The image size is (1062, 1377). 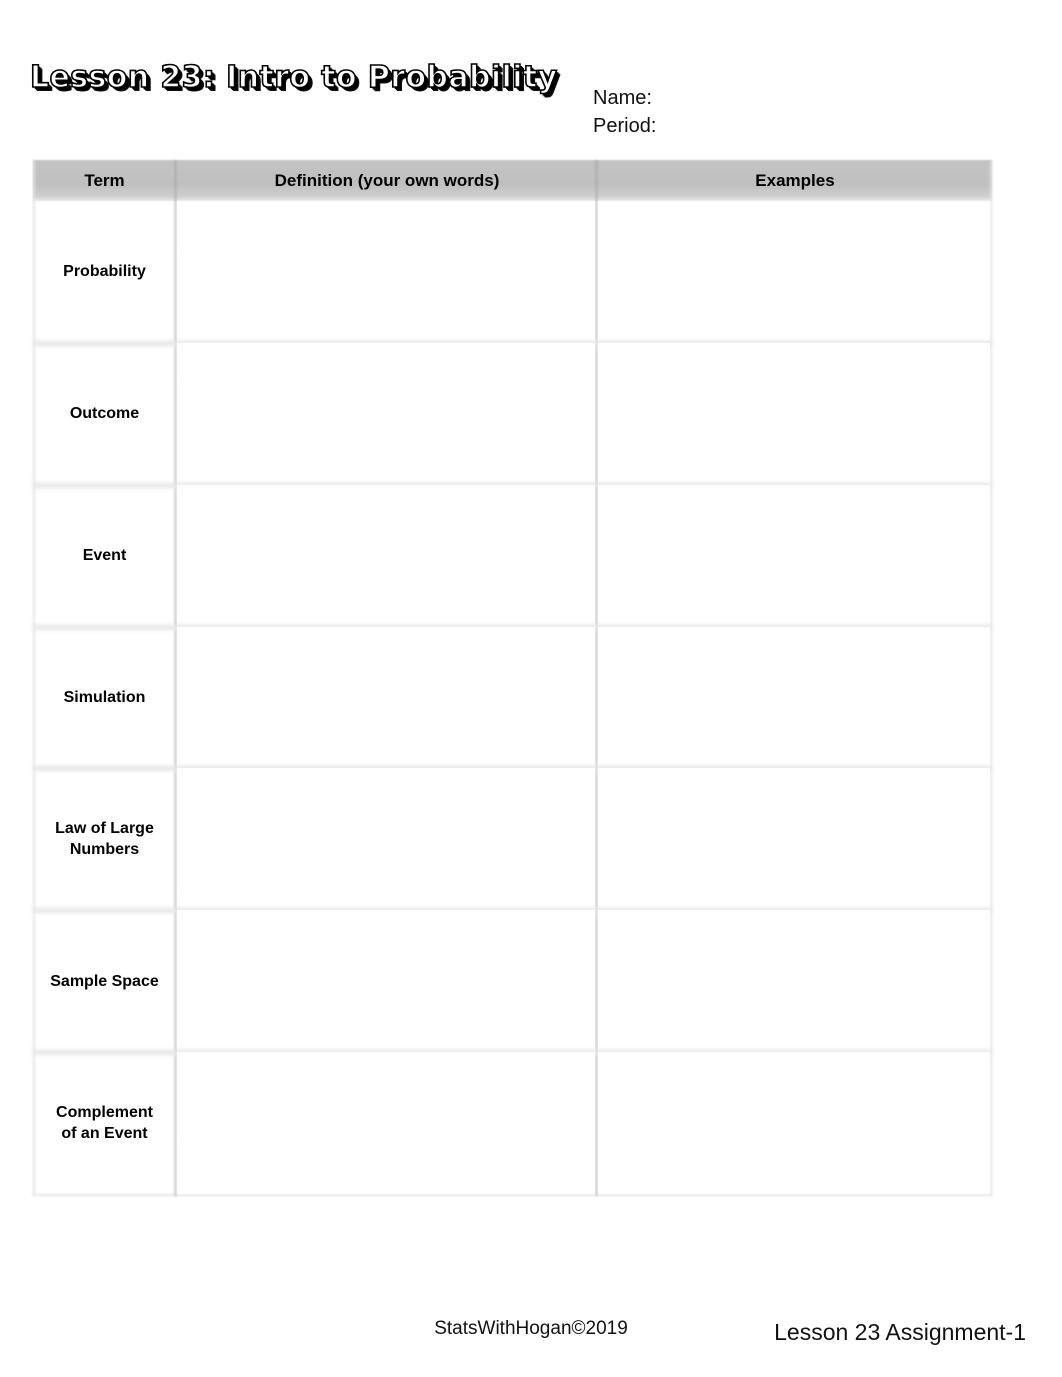 I want to click on term-cell: Probability, so click(x=104, y=272).